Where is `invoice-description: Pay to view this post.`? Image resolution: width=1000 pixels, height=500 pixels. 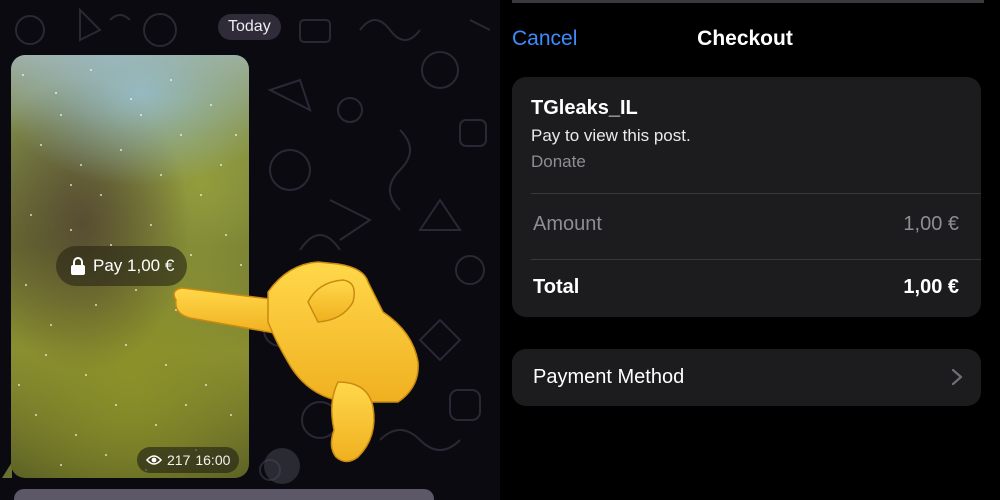 invoice-description: Pay to view this post. is located at coordinates (611, 135).